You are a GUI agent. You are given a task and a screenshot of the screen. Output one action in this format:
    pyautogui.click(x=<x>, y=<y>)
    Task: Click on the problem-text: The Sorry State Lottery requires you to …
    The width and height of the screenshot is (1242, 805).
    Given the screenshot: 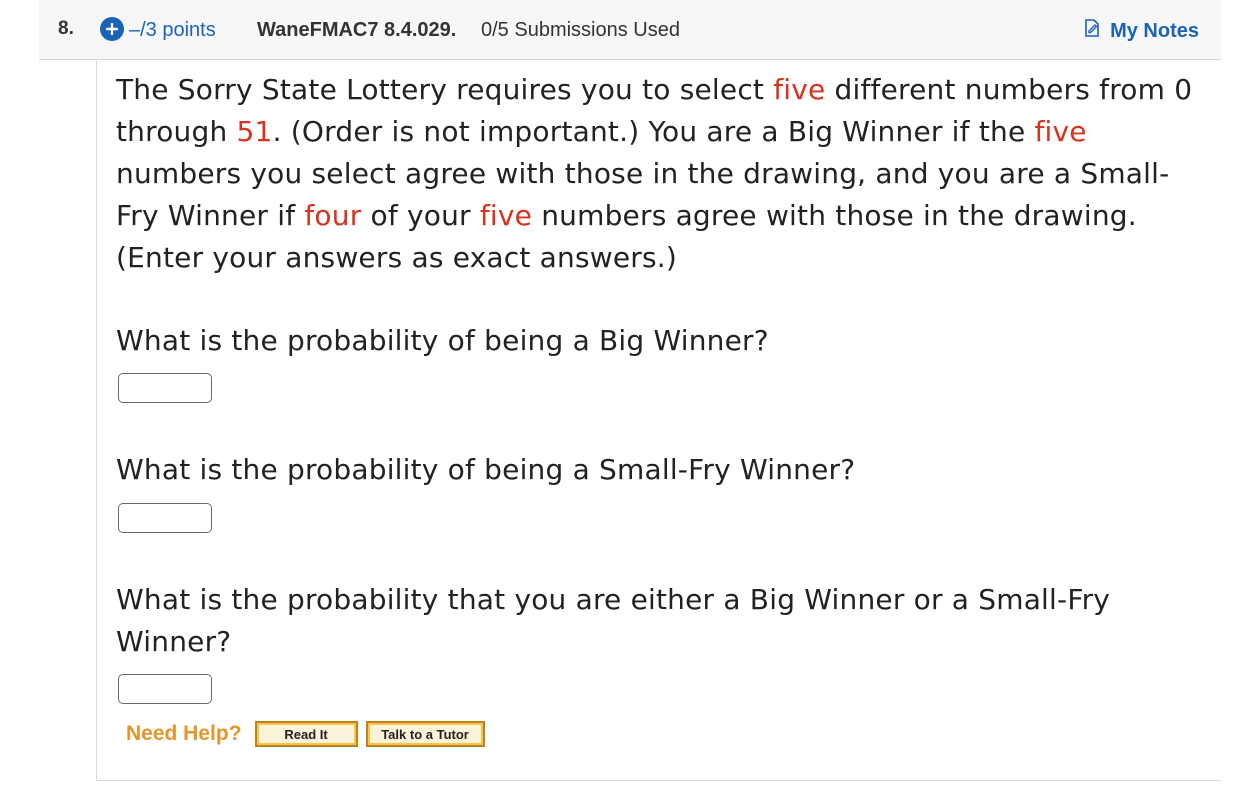 What is the action you would take?
    pyautogui.click(x=445, y=89)
    